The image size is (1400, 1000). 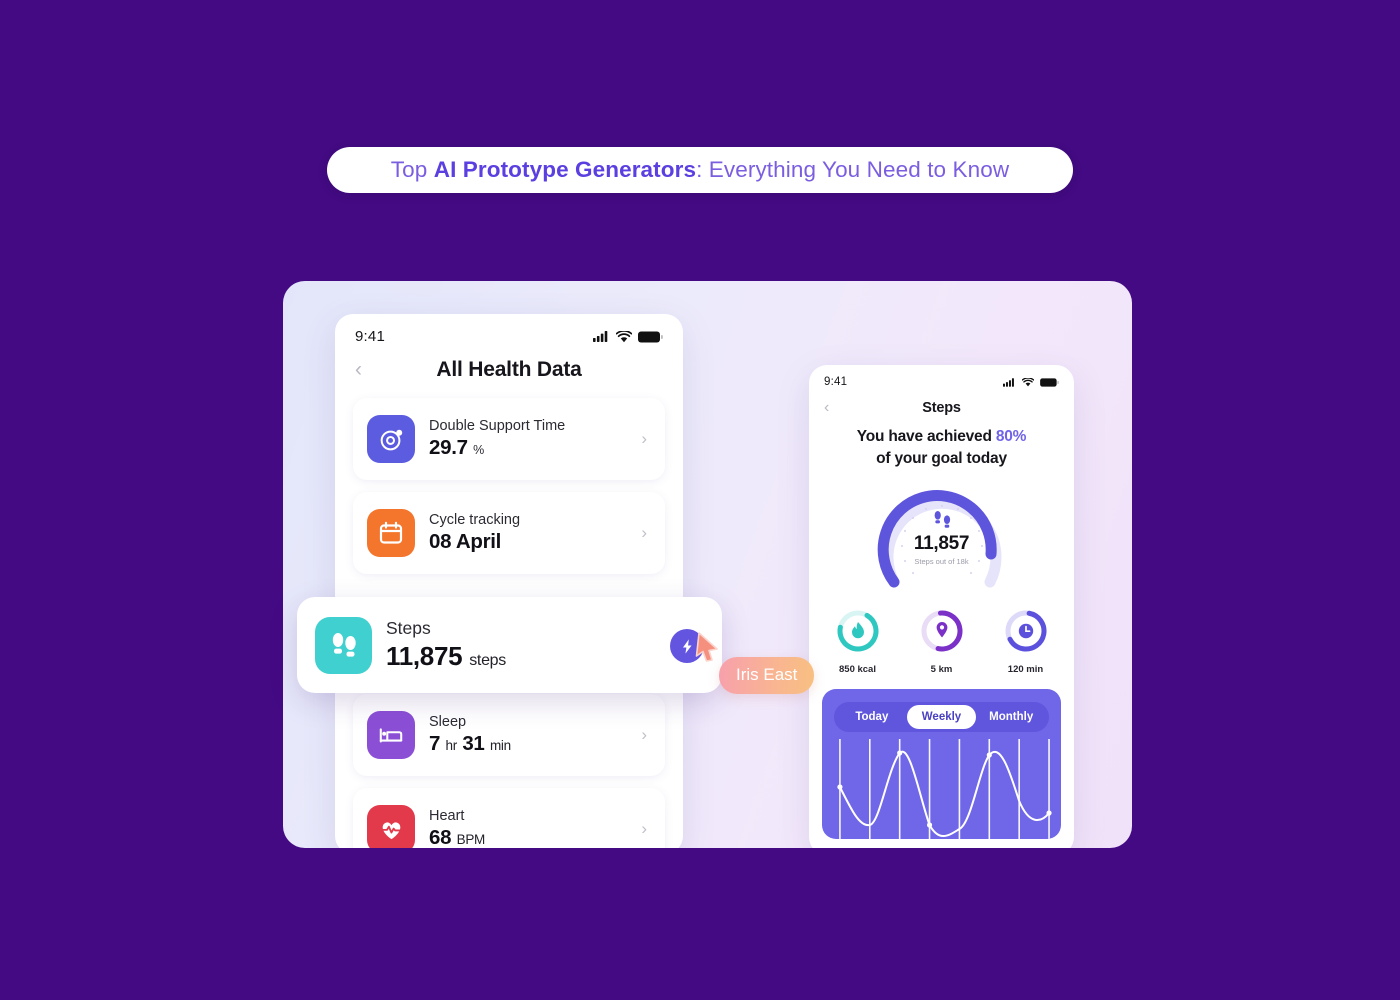 What do you see at coordinates (926, 436) in the screenshot?
I see `achievement-line1: You have achieved` at bounding box center [926, 436].